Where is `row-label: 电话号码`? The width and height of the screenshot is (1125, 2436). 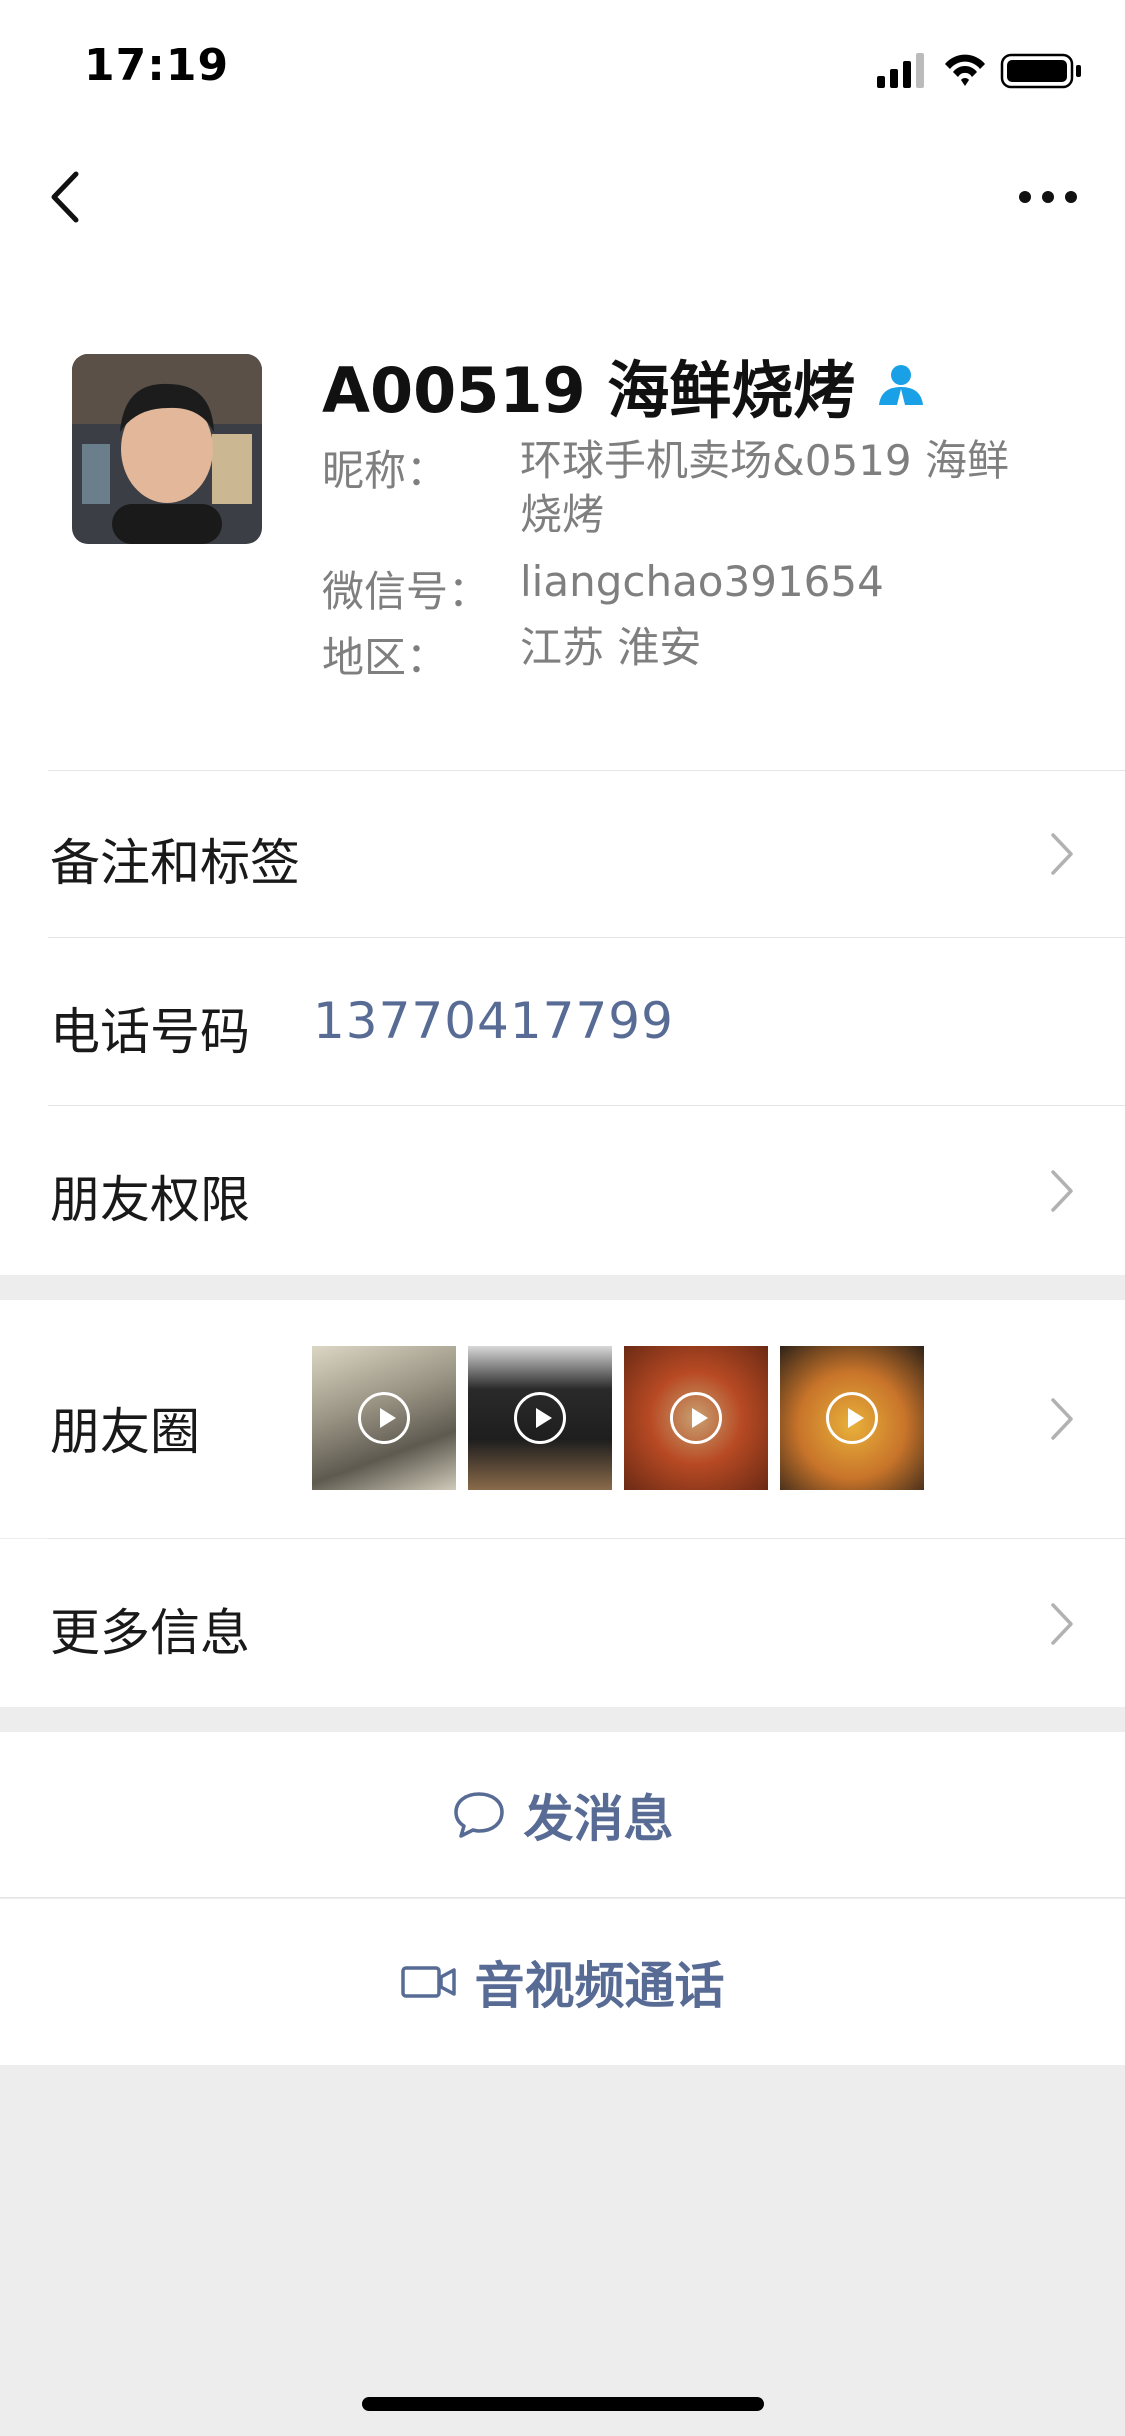 row-label: 电话号码 is located at coordinates (150, 1032).